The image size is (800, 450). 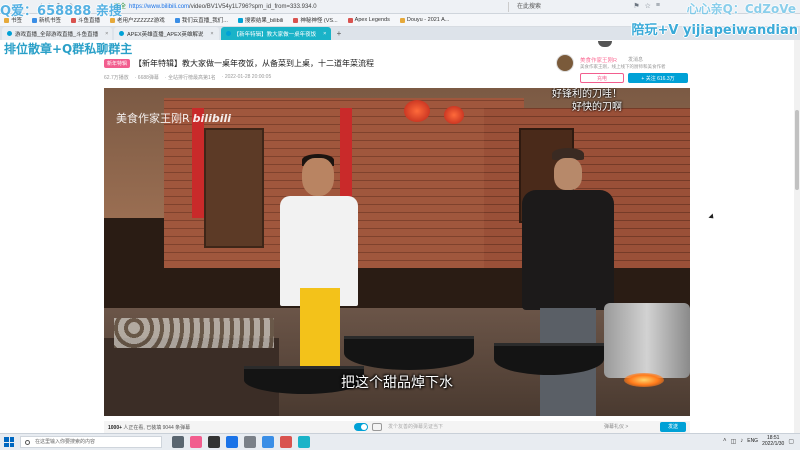 I want to click on danmaku-count: · 6688弹幕, so click(x=146, y=78).